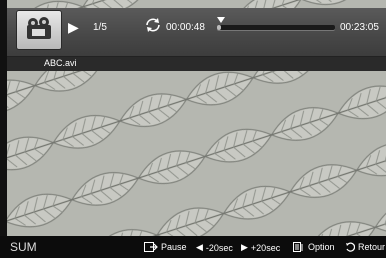 The width and height of the screenshot is (386, 258). I want to click on option-icon, so click(298, 247).